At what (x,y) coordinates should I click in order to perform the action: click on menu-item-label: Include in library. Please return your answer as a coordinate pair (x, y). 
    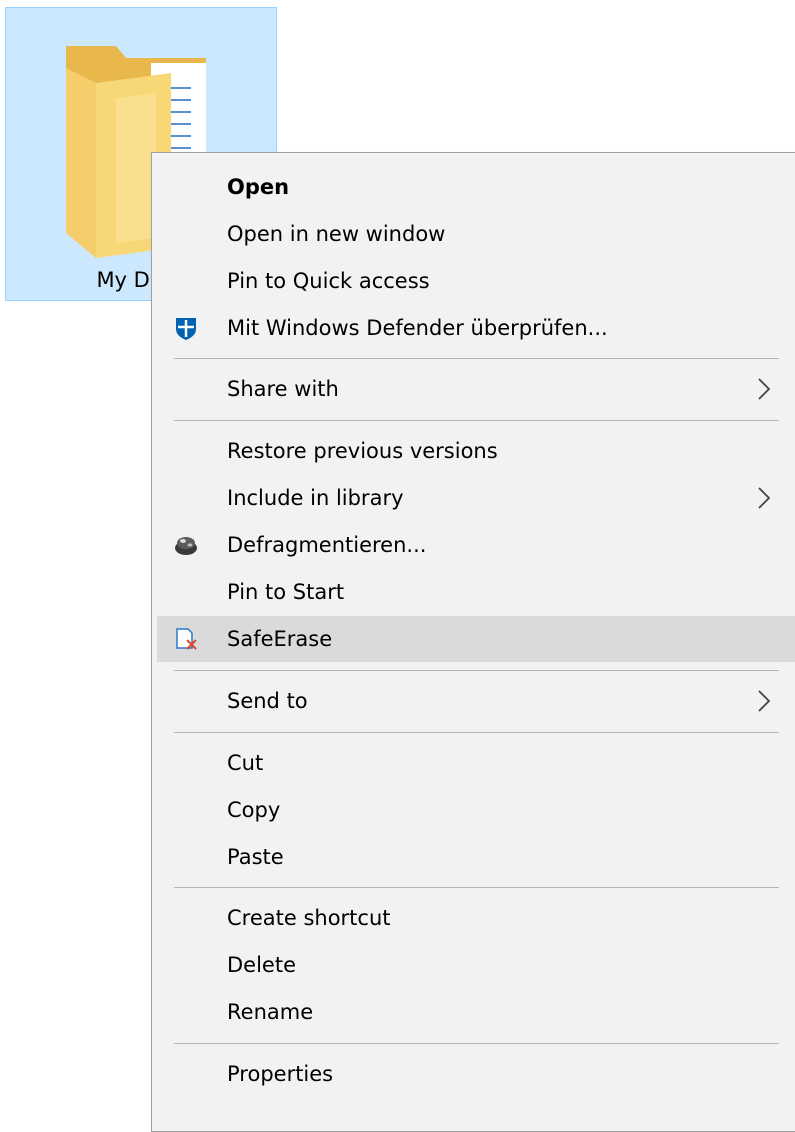
    Looking at the image, I should click on (315, 498).